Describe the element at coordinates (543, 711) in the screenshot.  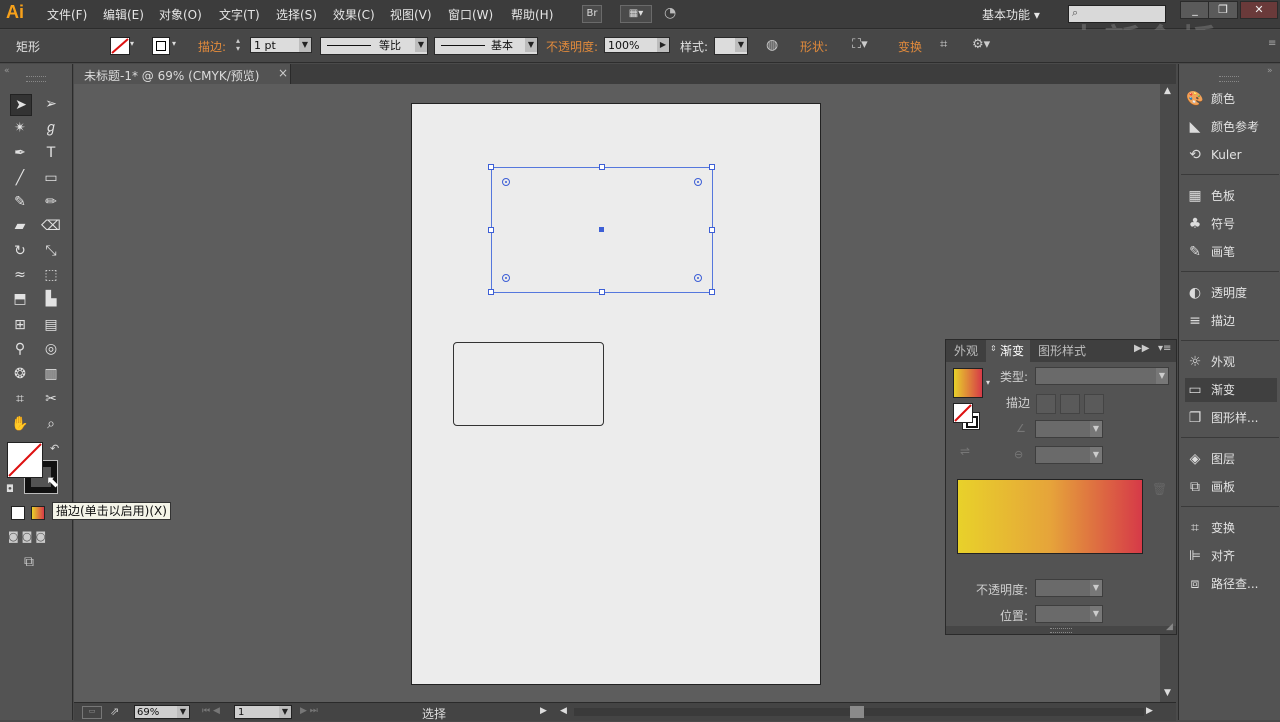
I see `status-menu-icon: ▶` at that location.